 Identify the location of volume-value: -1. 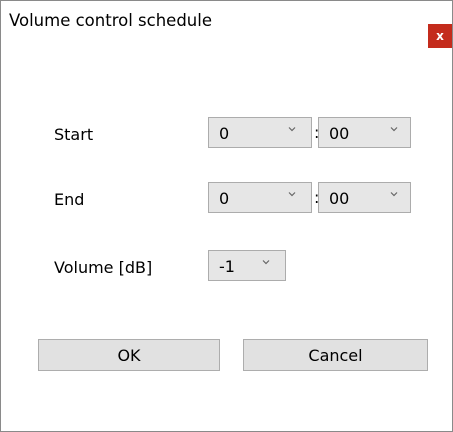
(227, 266).